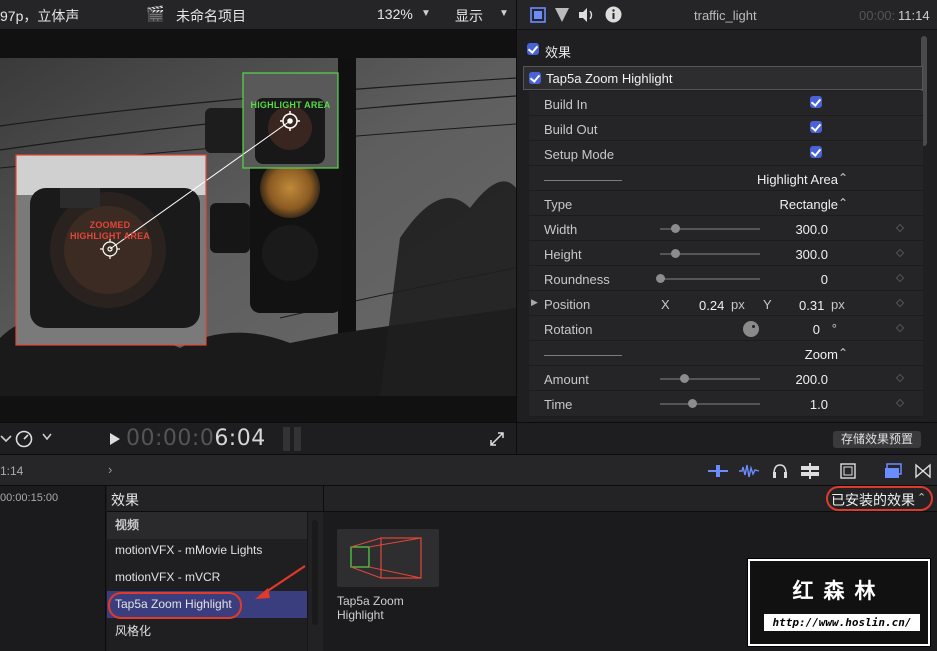 This screenshot has height=651, width=937. What do you see at coordinates (877, 15) in the screenshot?
I see `duration-dim: 00:00:` at bounding box center [877, 15].